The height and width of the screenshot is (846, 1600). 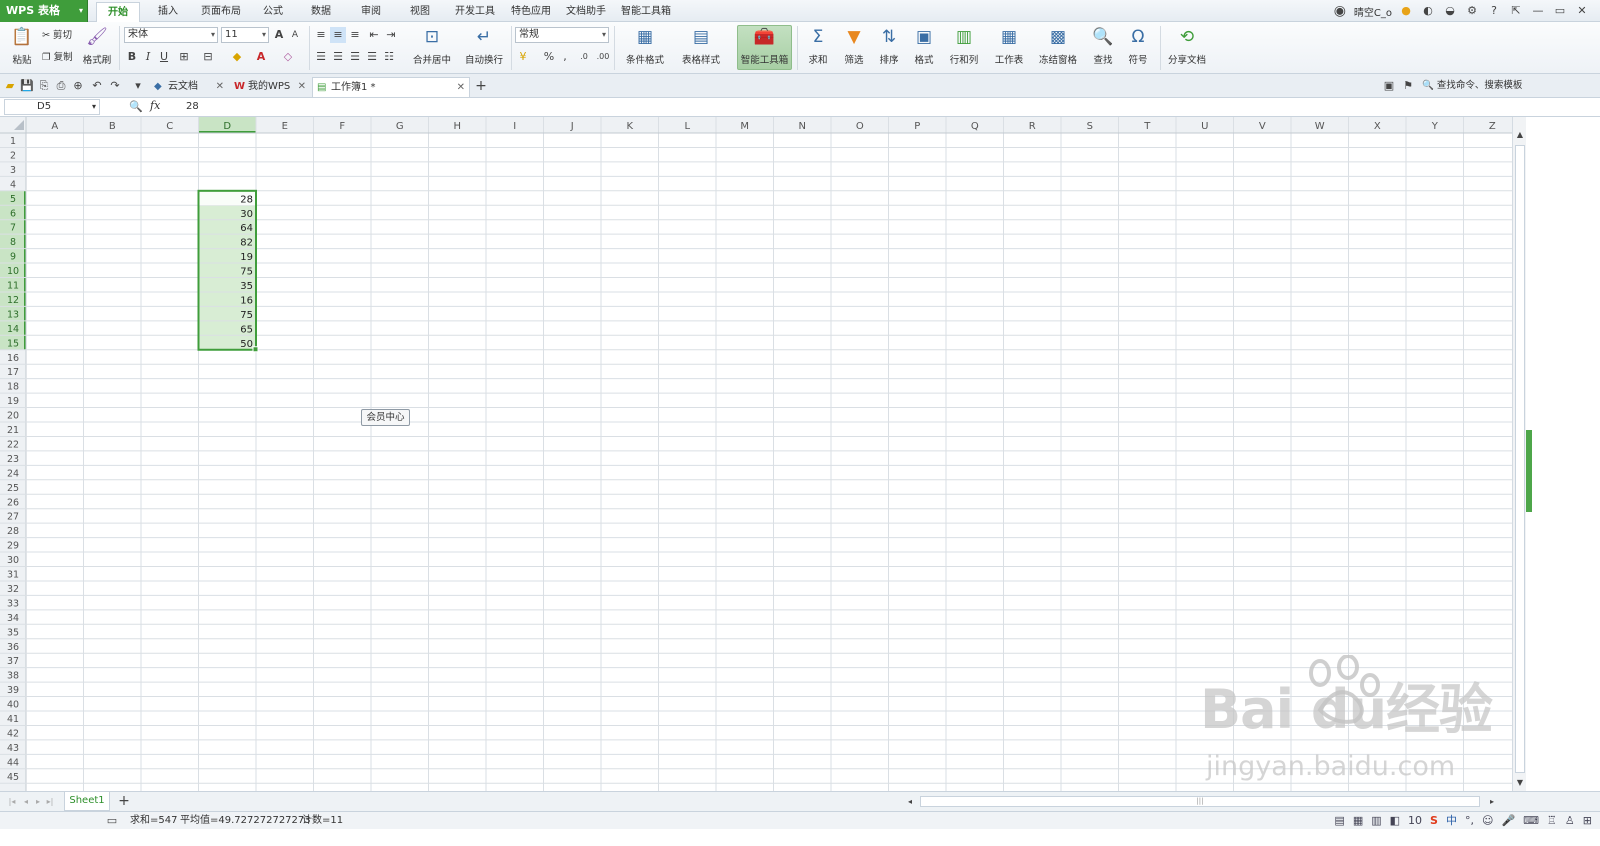 What do you see at coordinates (1408, 86) in the screenshot?
I see `pin-icon: ⚑` at bounding box center [1408, 86].